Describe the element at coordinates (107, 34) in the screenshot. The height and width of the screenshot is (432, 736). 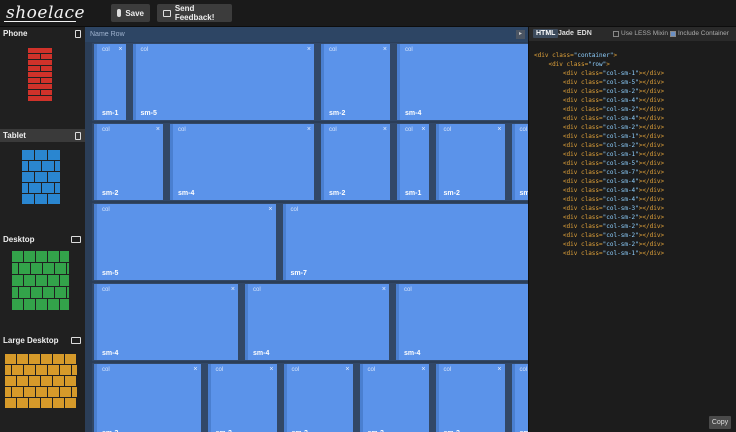
I see `row-name-placeholder: Name Row` at that location.